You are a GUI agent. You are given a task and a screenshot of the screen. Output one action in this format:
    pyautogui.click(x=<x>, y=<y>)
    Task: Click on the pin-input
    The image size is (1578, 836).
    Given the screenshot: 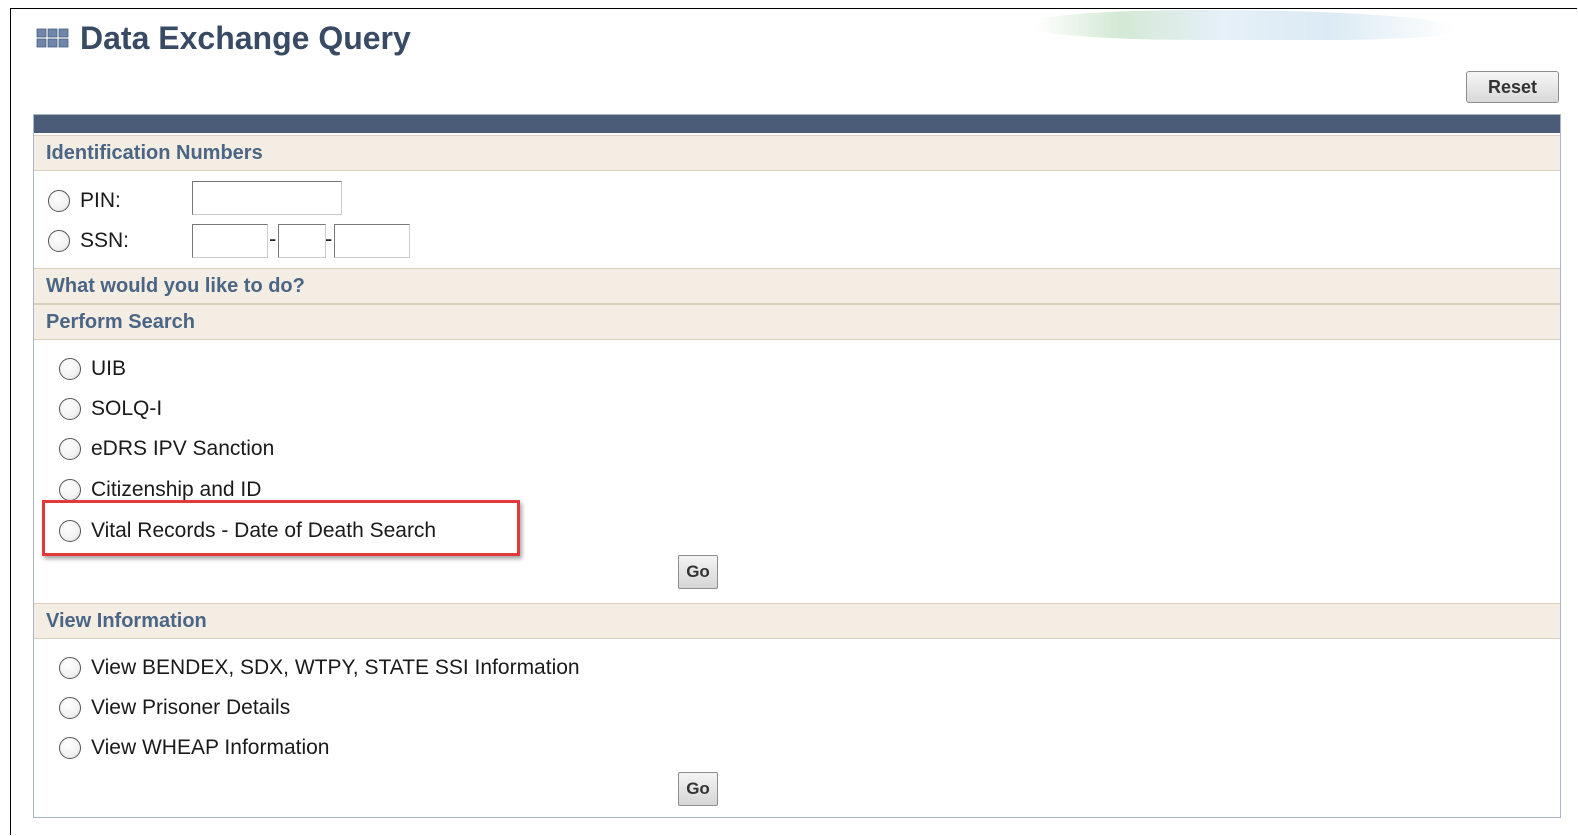 What is the action you would take?
    pyautogui.click(x=267, y=198)
    